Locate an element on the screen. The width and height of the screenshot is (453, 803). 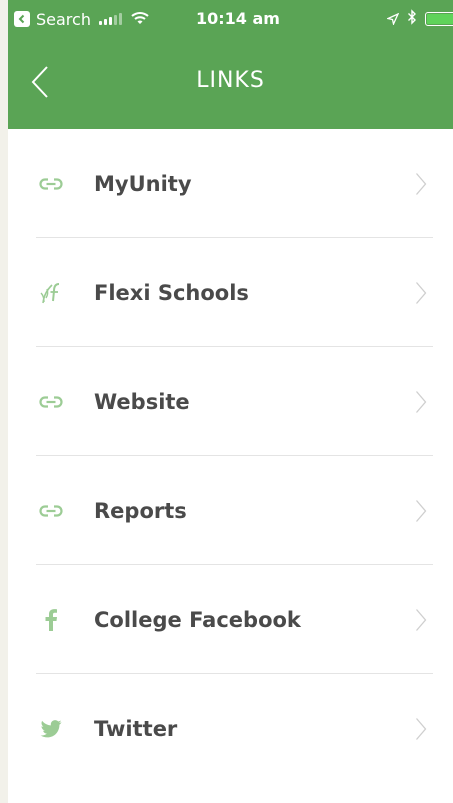
battery-icon is located at coordinates (439, 19).